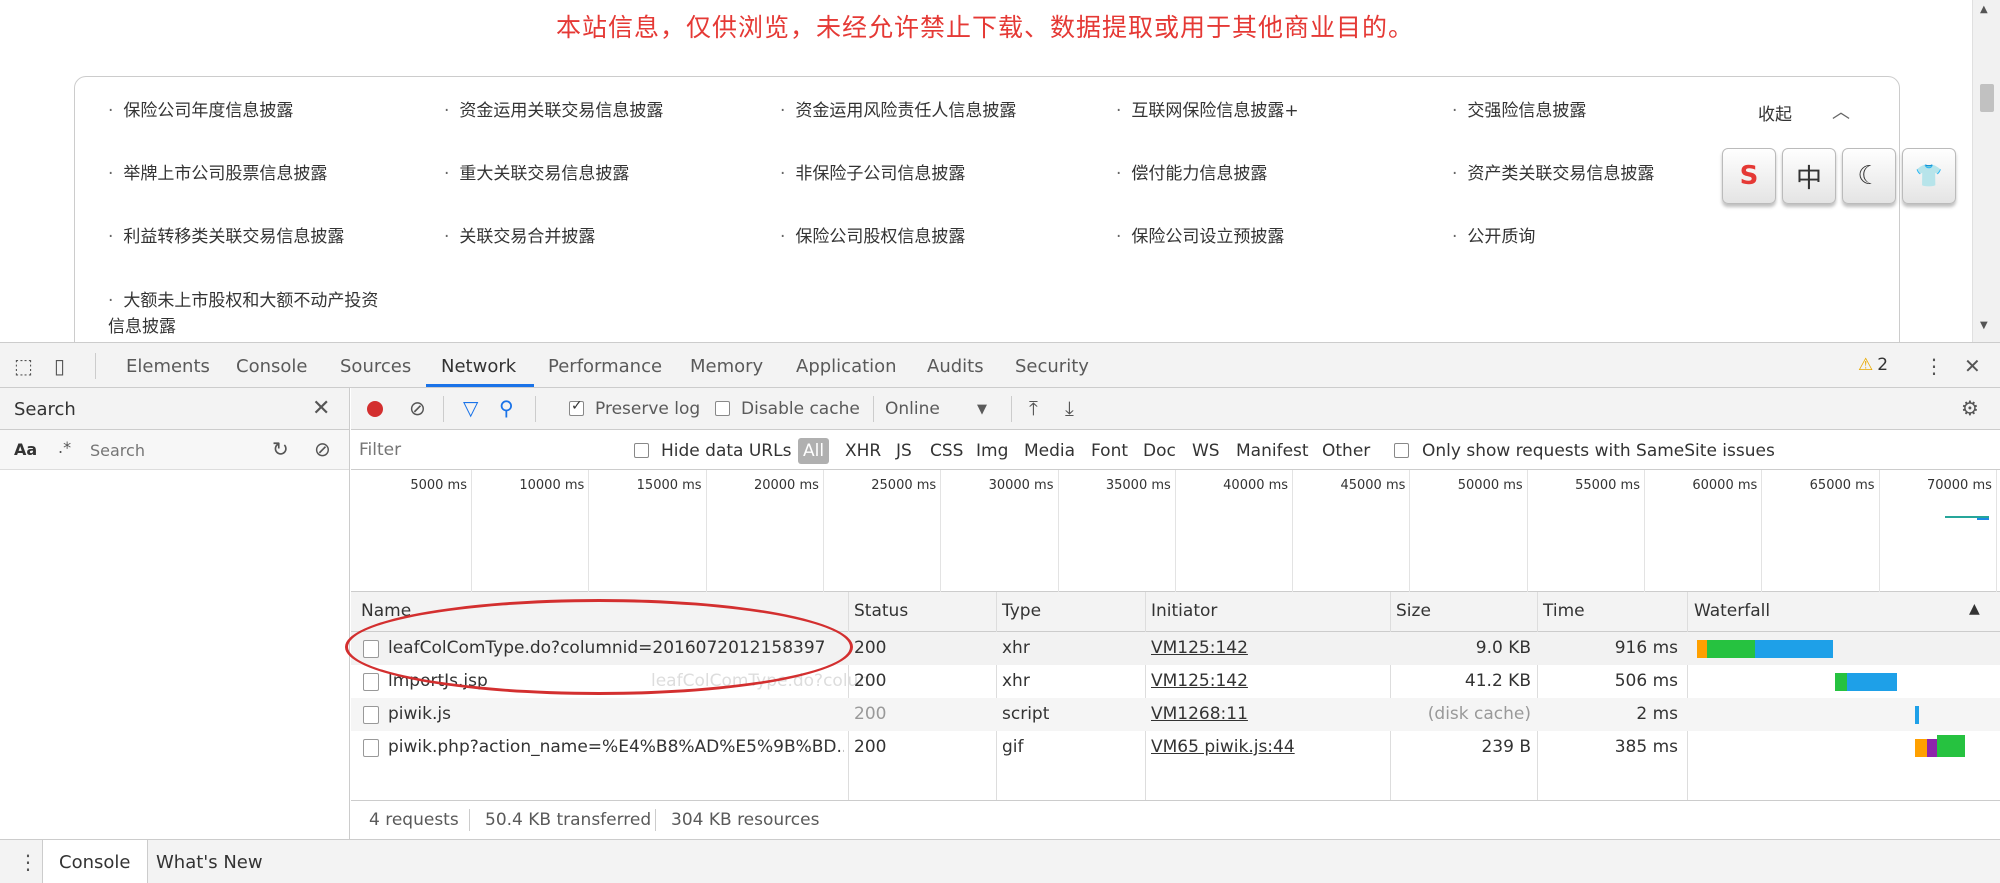  I want to click on menu-item: 偿付能力信息披露, so click(1191, 174).